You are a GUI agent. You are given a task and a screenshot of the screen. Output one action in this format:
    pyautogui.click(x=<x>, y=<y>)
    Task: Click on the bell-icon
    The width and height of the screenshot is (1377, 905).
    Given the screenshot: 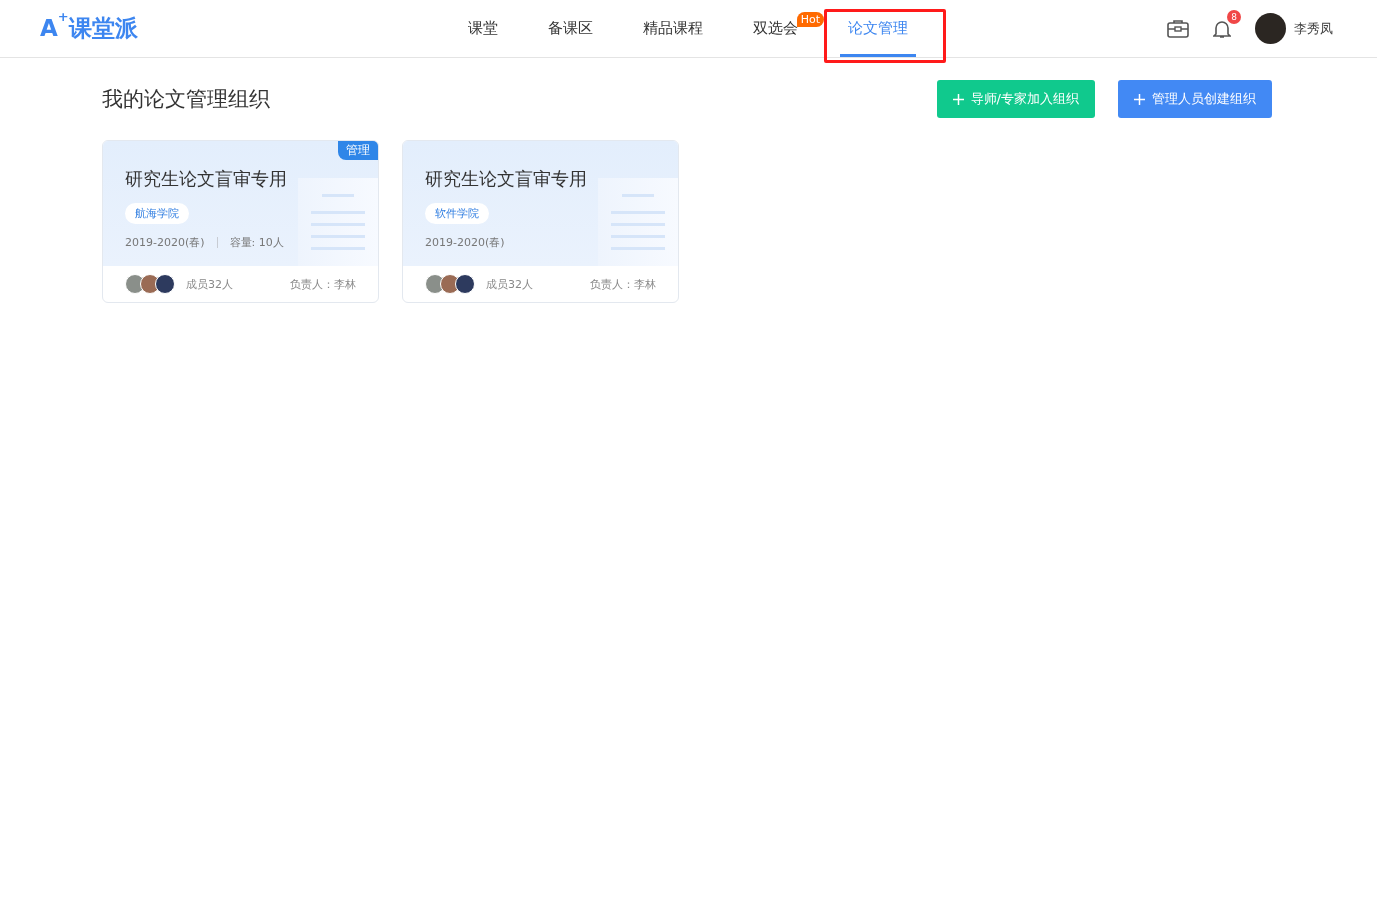 What is the action you would take?
    pyautogui.click(x=1222, y=28)
    